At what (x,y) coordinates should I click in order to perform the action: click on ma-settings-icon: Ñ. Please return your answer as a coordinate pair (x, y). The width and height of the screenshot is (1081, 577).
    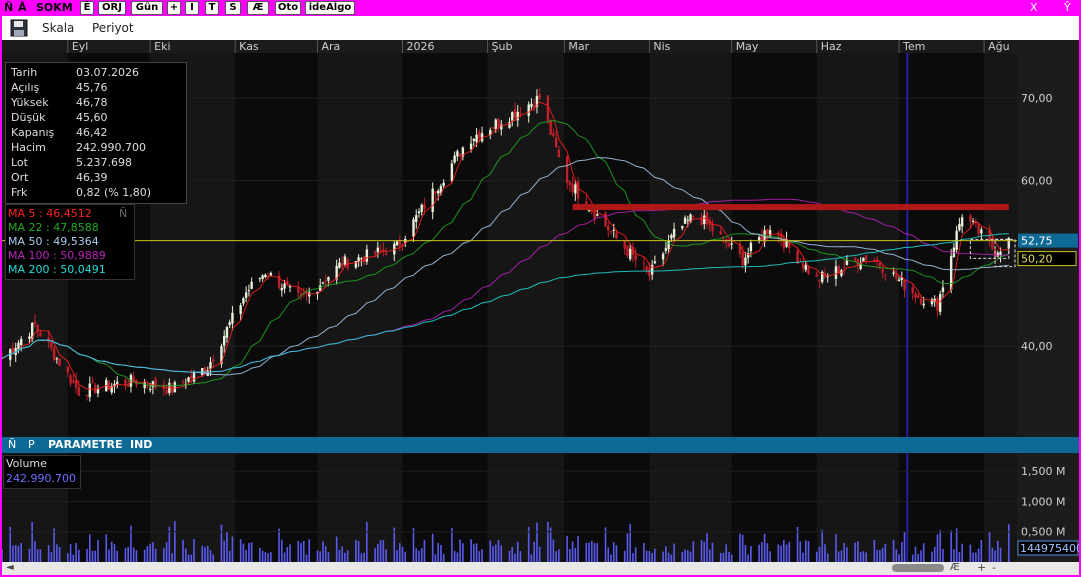
    Looking at the image, I should click on (123, 213).